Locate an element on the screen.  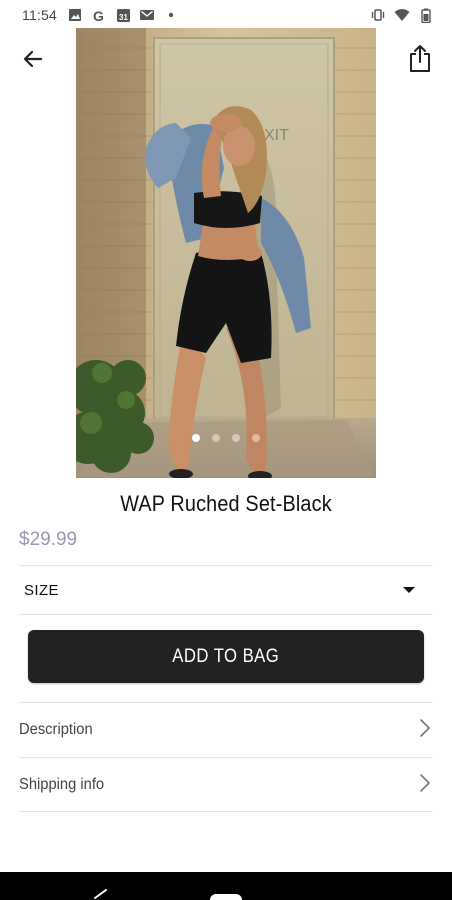
add-to-bag-button: ADD TO BAG is located at coordinates (226, 656).